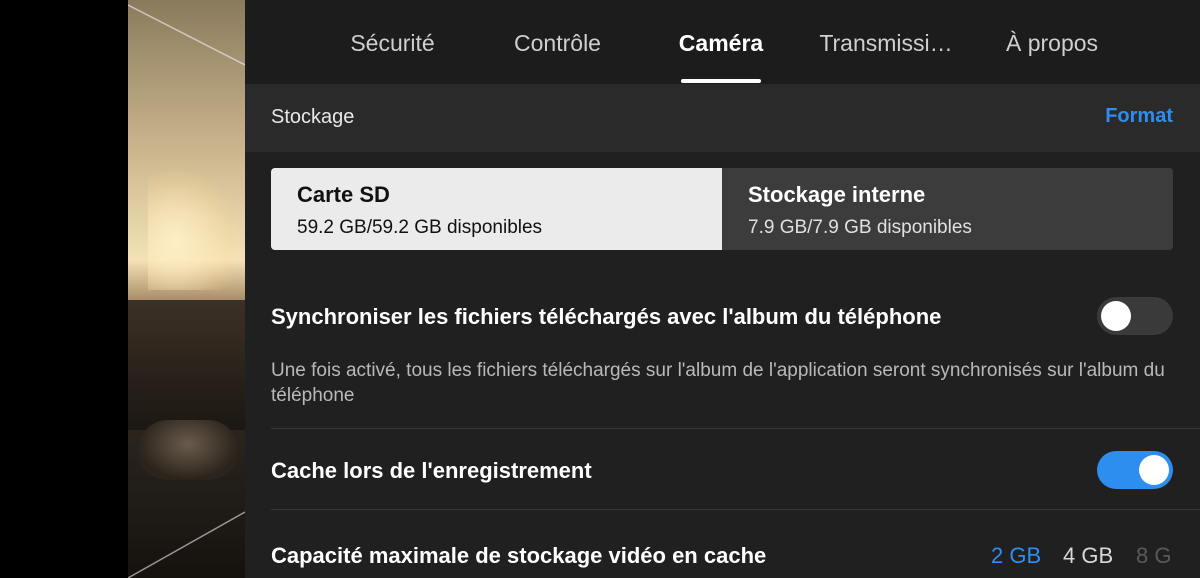 This screenshot has width=1200, height=578. I want to click on camera-preview, so click(186, 289).